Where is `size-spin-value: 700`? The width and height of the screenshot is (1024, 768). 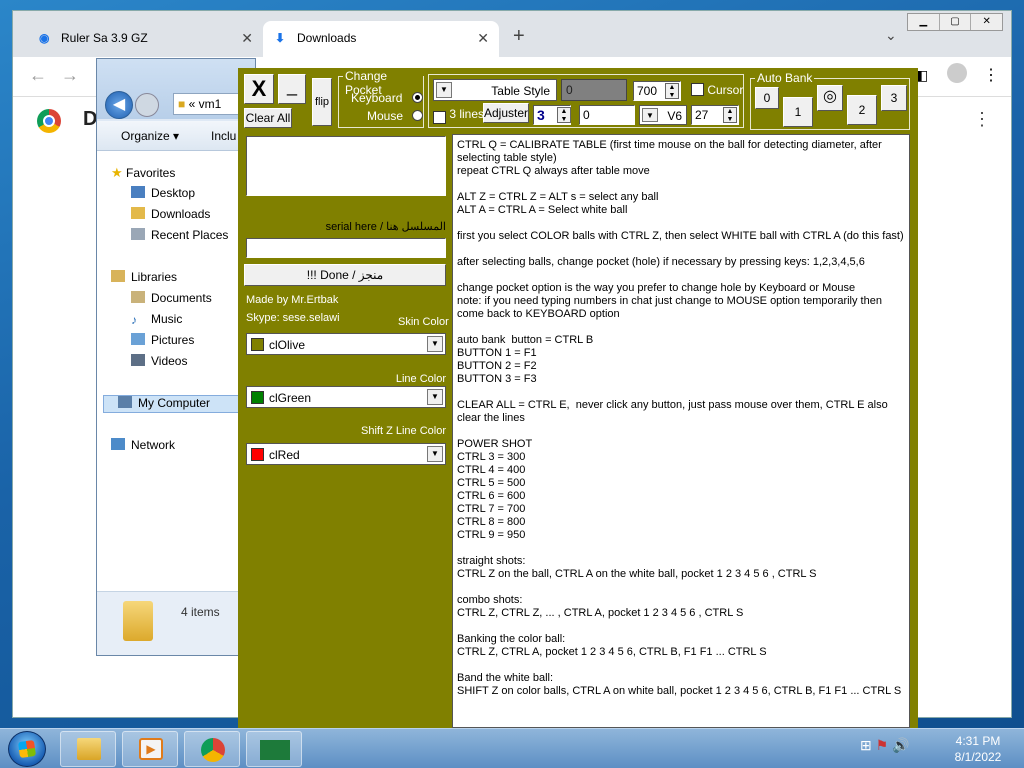
size-spin-value: 700 is located at coordinates (647, 91).